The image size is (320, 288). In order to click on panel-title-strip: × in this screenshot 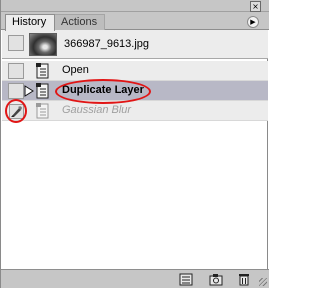, I will do `click(135, 6)`.